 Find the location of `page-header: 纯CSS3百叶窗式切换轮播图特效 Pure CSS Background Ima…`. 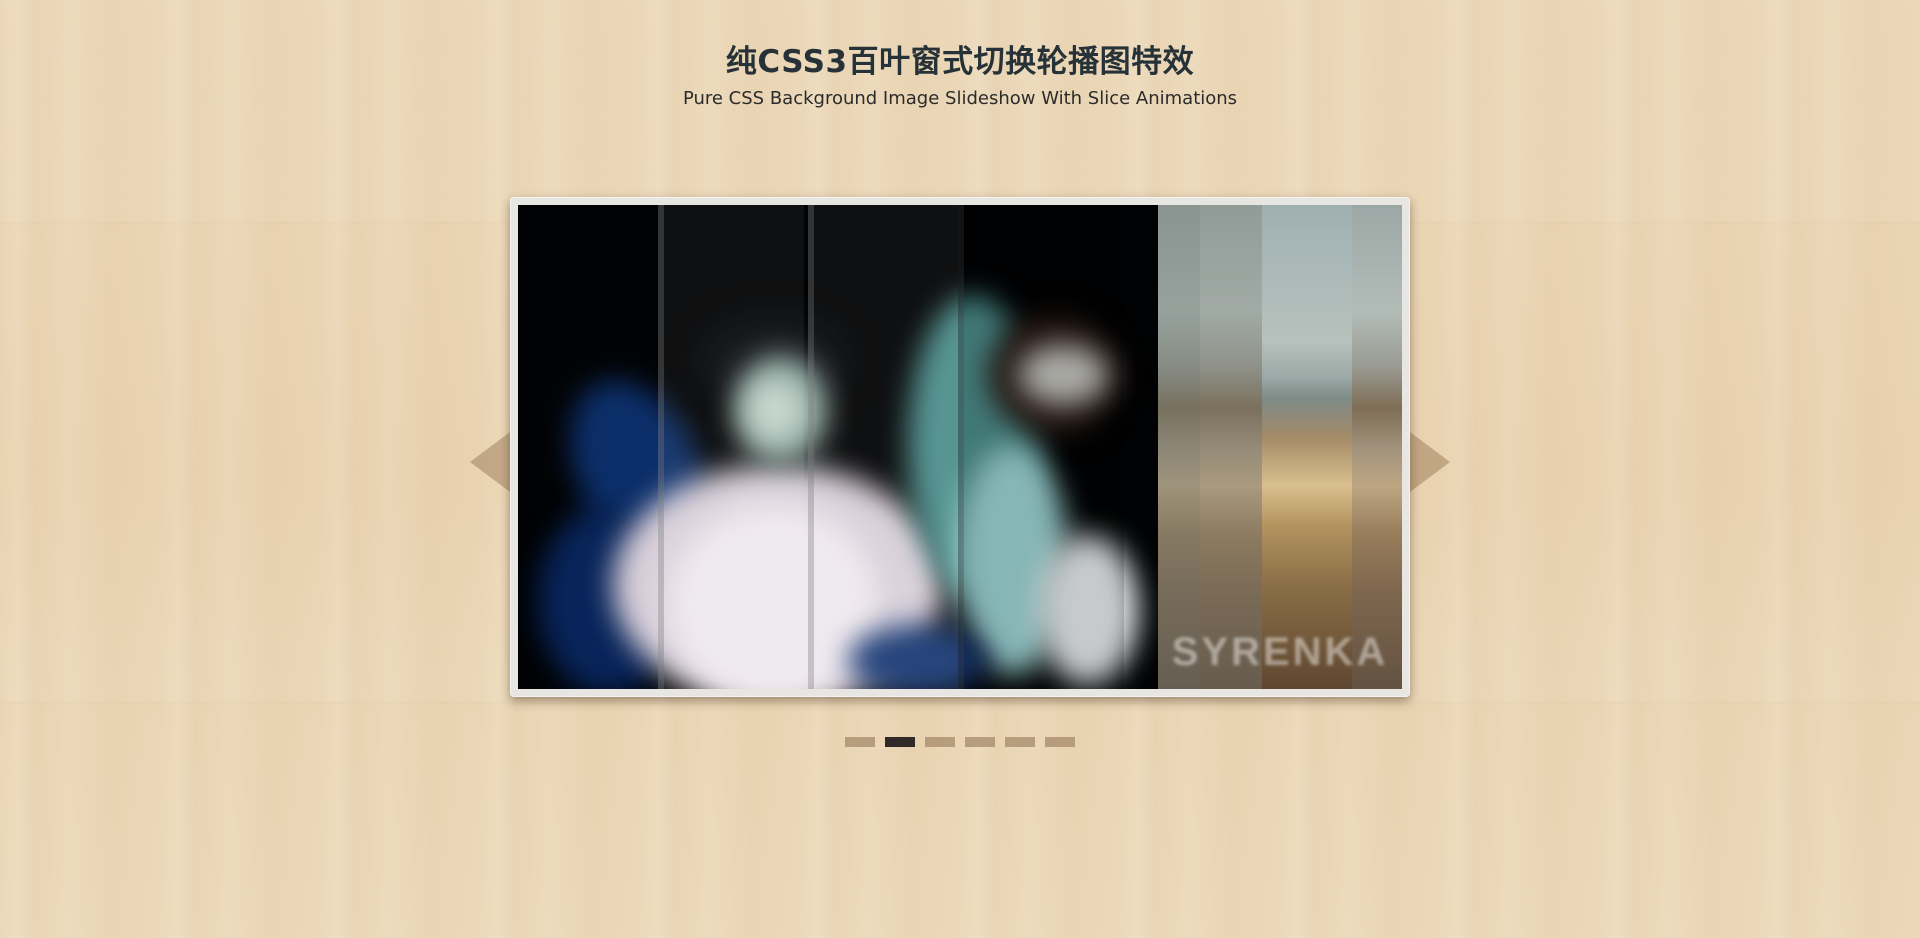

page-header: 纯CSS3百叶窗式切换轮播图特效 Pure CSS Background Ima… is located at coordinates (960, 75).